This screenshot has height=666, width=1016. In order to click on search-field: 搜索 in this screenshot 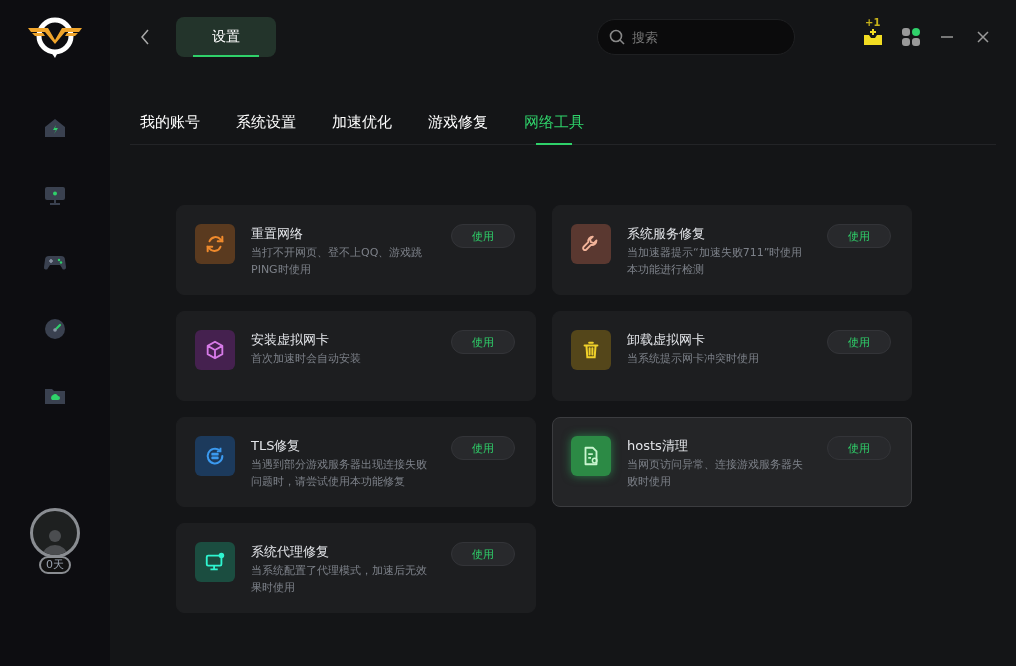, I will do `click(696, 37)`.